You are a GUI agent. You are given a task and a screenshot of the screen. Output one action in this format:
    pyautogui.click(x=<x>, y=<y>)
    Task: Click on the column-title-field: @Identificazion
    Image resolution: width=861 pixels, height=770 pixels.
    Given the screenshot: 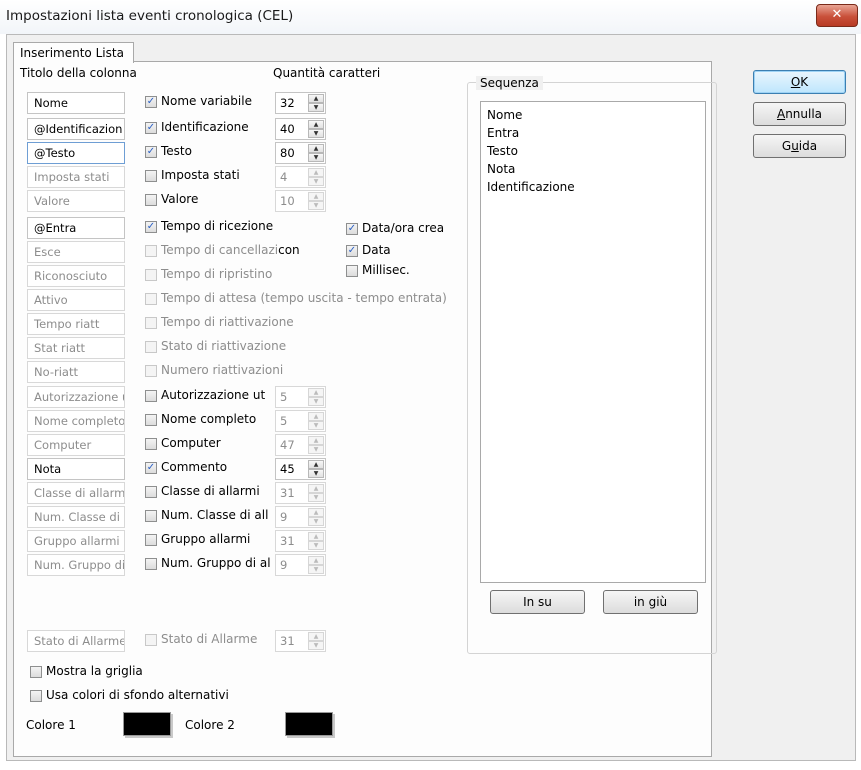 What is the action you would take?
    pyautogui.click(x=76, y=129)
    